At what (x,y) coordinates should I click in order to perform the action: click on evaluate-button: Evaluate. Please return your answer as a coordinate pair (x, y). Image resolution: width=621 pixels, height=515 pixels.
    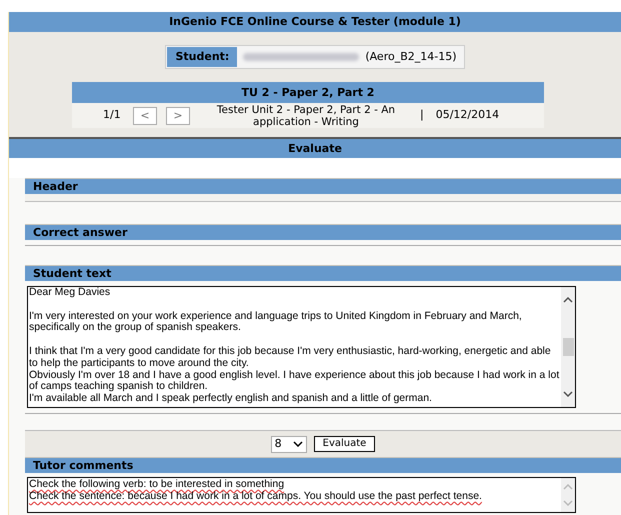
    Looking at the image, I should click on (345, 444).